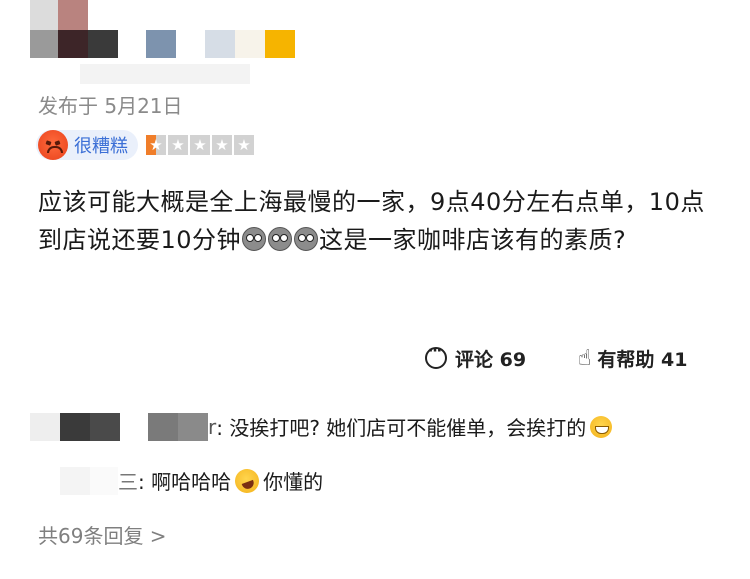 Image resolution: width=750 pixels, height=579 pixels. Describe the element at coordinates (102, 534) in the screenshot. I see `view-all-replies-link: 共69条回复 >` at that location.